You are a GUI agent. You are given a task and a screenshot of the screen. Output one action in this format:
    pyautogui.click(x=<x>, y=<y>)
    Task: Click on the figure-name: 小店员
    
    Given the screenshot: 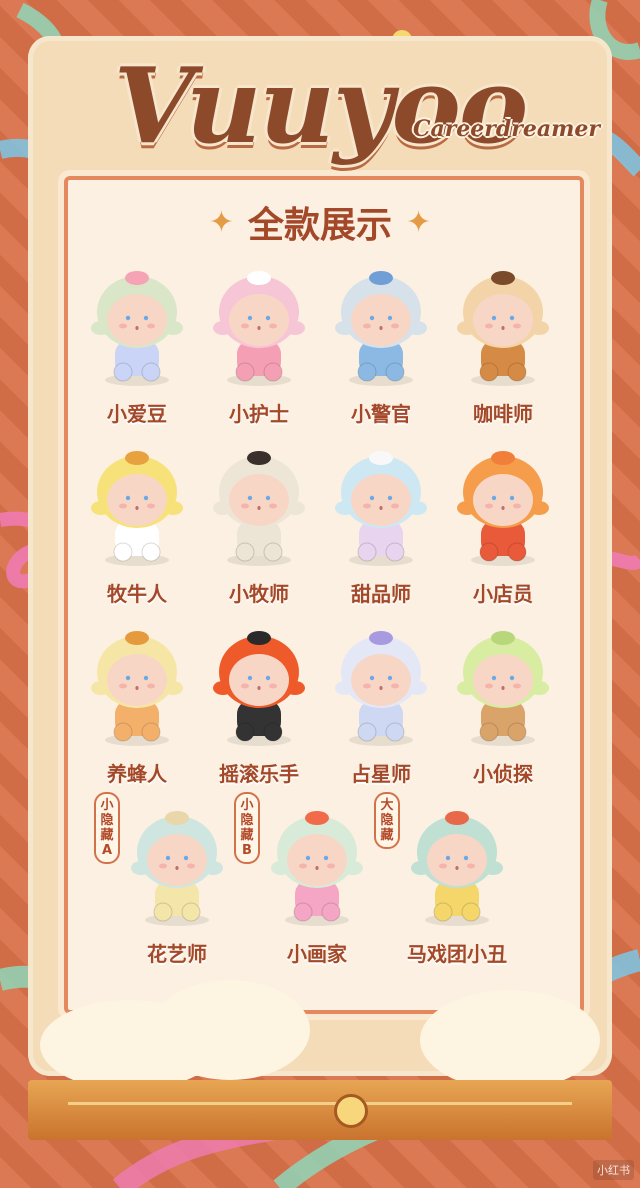 What is the action you would take?
    pyautogui.click(x=503, y=594)
    